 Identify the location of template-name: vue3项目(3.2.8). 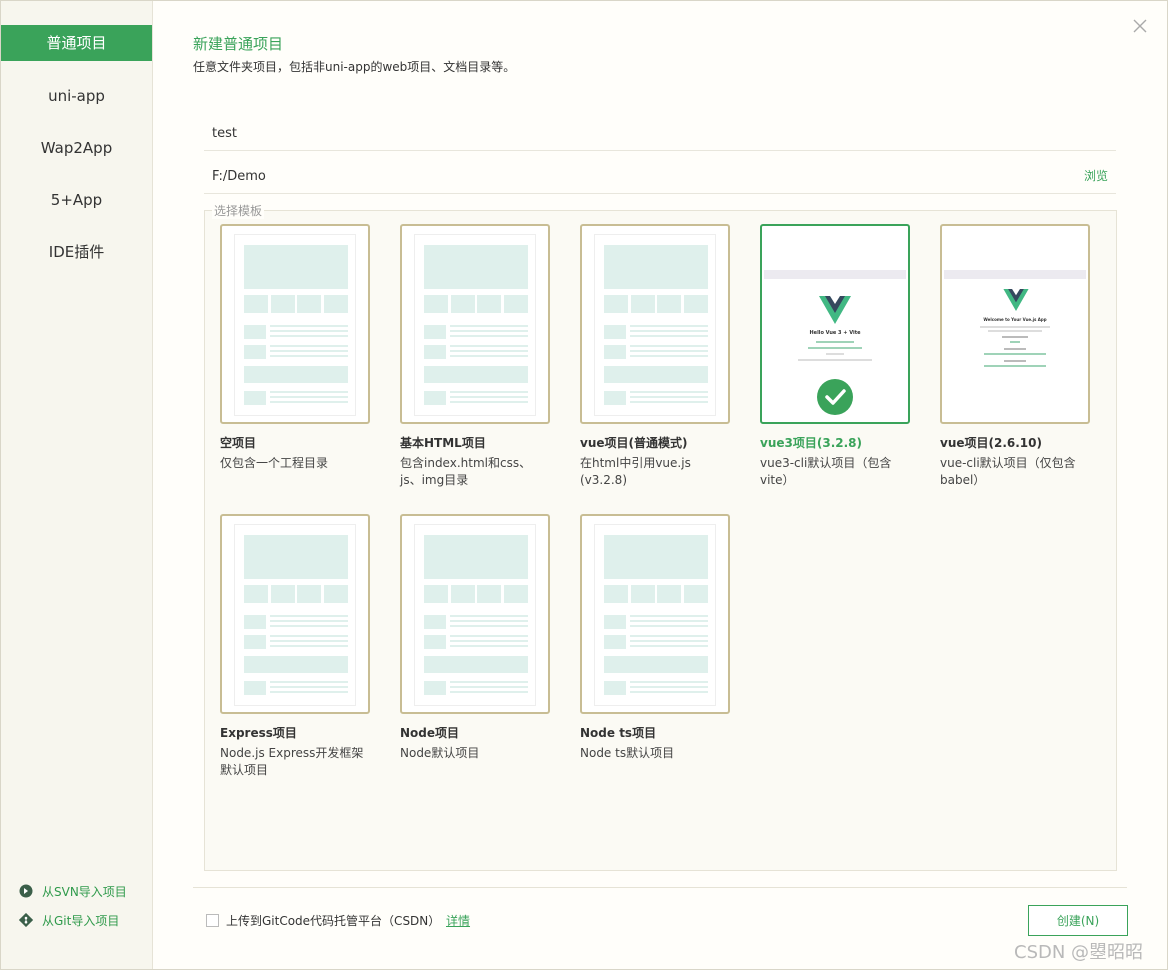
(811, 443).